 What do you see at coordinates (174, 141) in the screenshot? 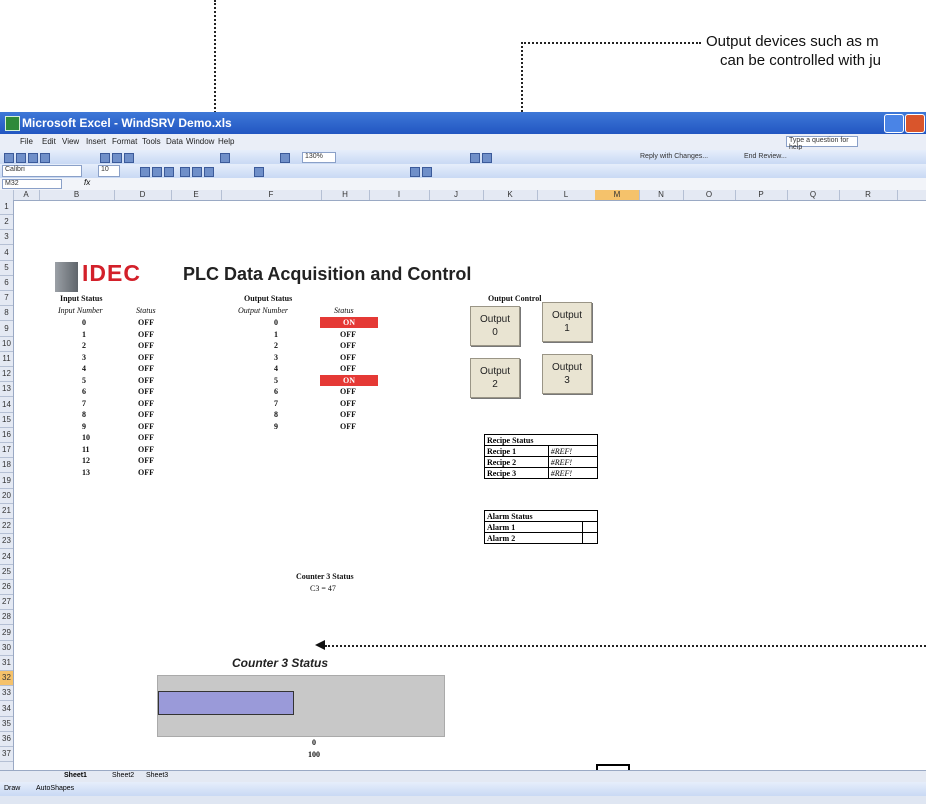
I see `menu-data: Data` at bounding box center [174, 141].